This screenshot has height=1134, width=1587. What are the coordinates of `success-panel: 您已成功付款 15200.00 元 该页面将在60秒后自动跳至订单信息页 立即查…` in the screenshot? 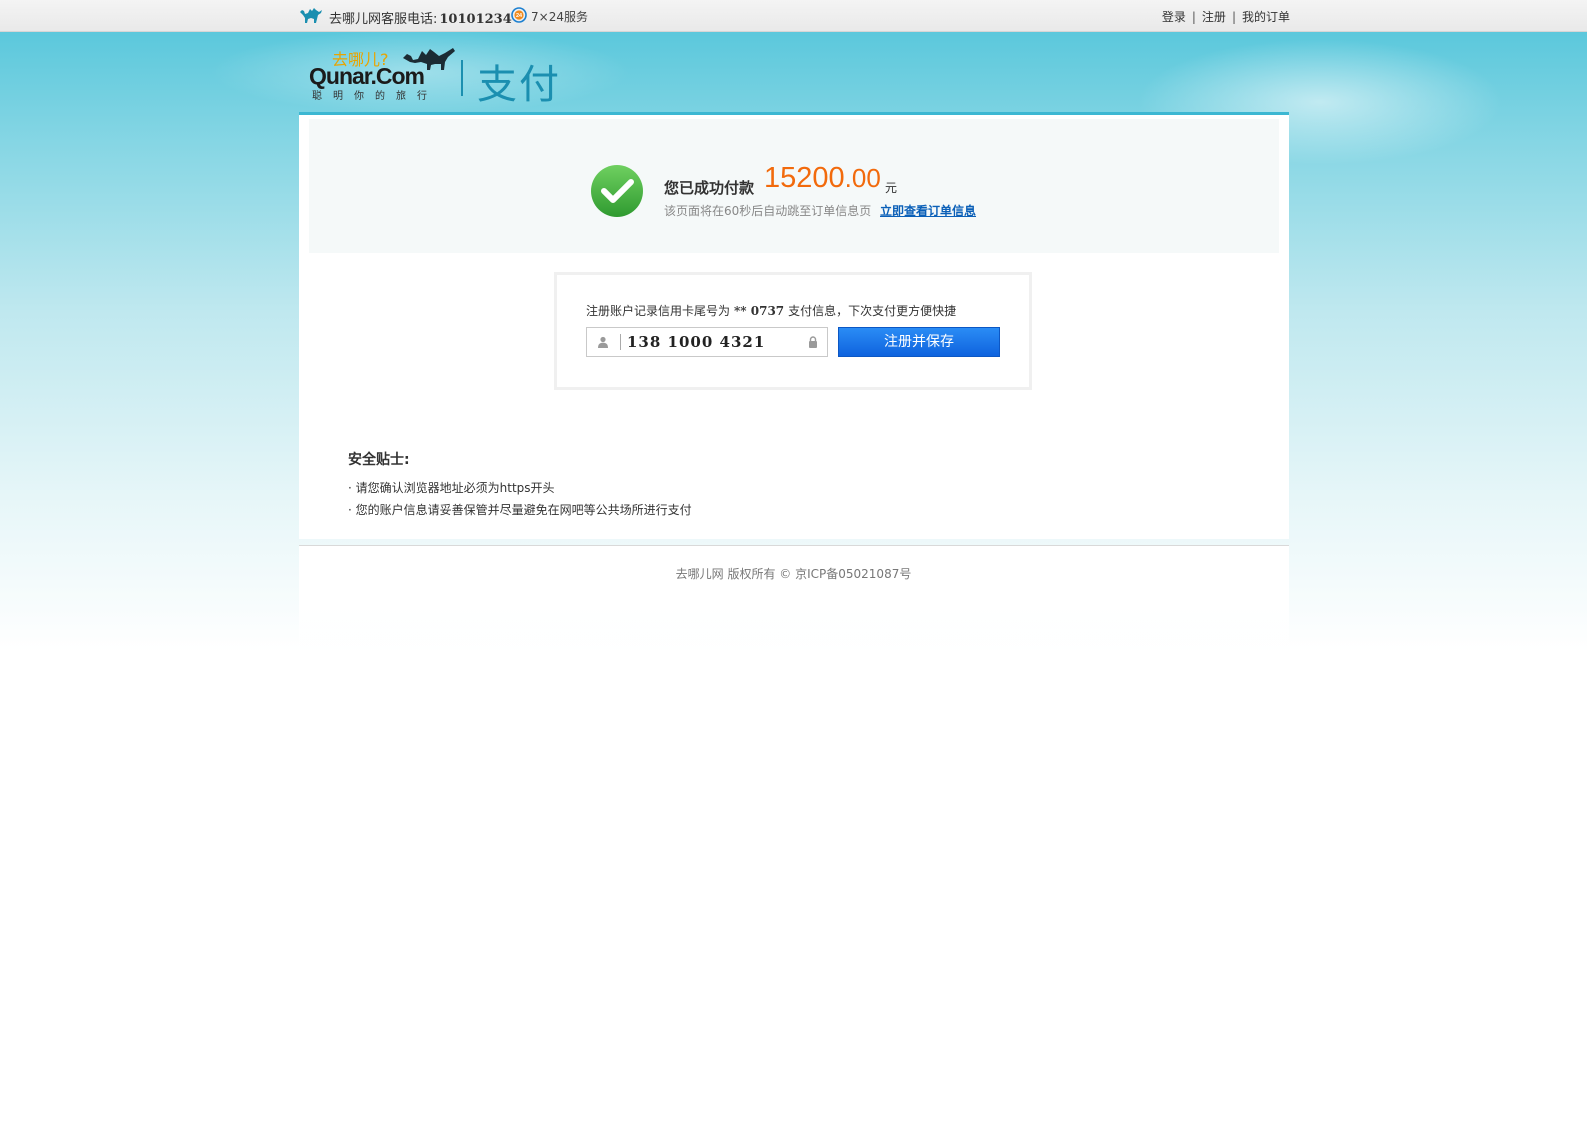 It's located at (794, 186).